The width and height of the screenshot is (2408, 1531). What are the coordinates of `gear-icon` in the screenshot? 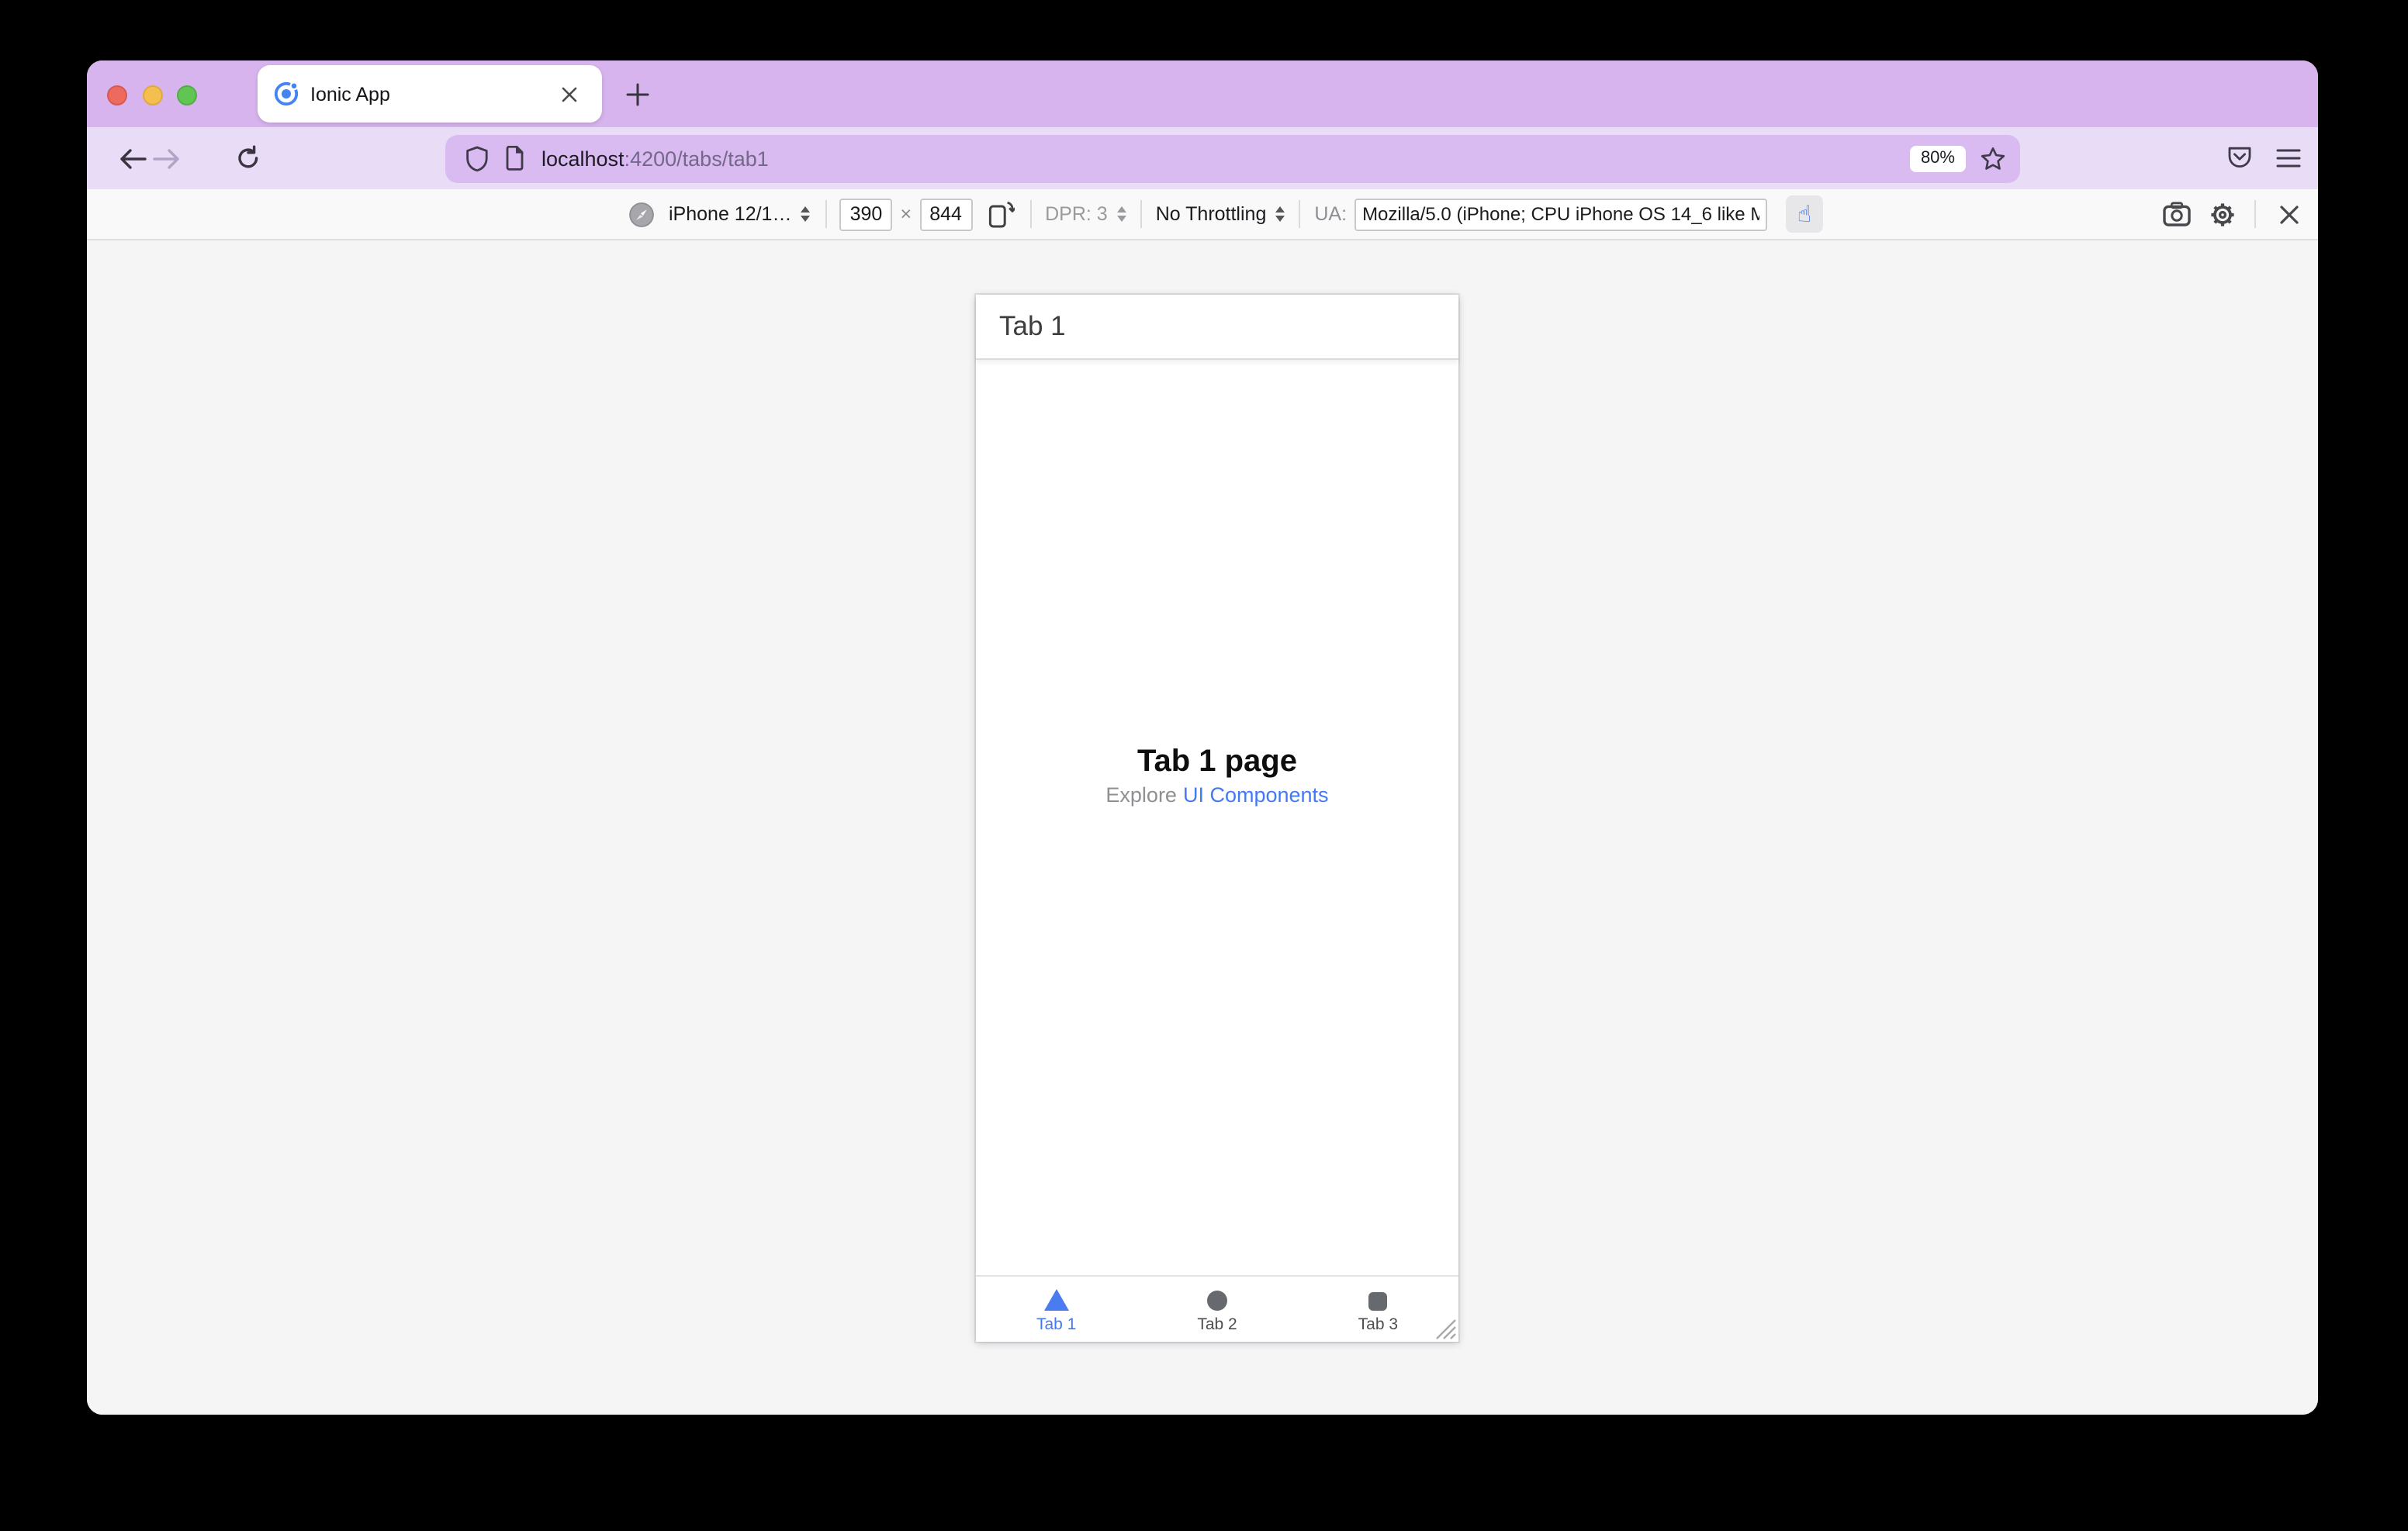 It's located at (2221, 214).